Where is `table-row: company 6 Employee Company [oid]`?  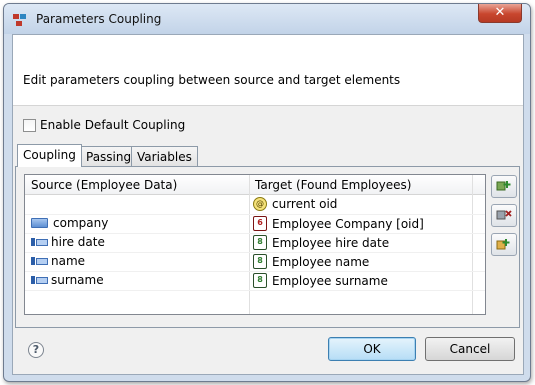 table-row: company 6 Employee Company [oid] is located at coordinates (255, 224).